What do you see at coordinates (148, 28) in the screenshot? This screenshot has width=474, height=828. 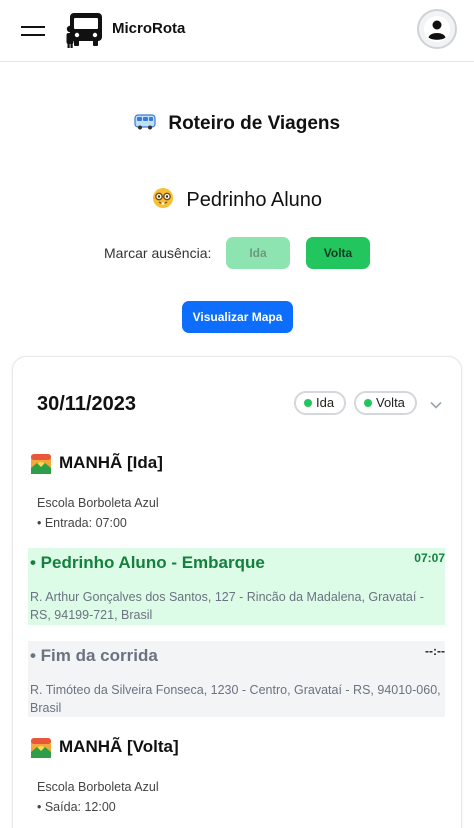 I see `brand-name: MicroRota` at bounding box center [148, 28].